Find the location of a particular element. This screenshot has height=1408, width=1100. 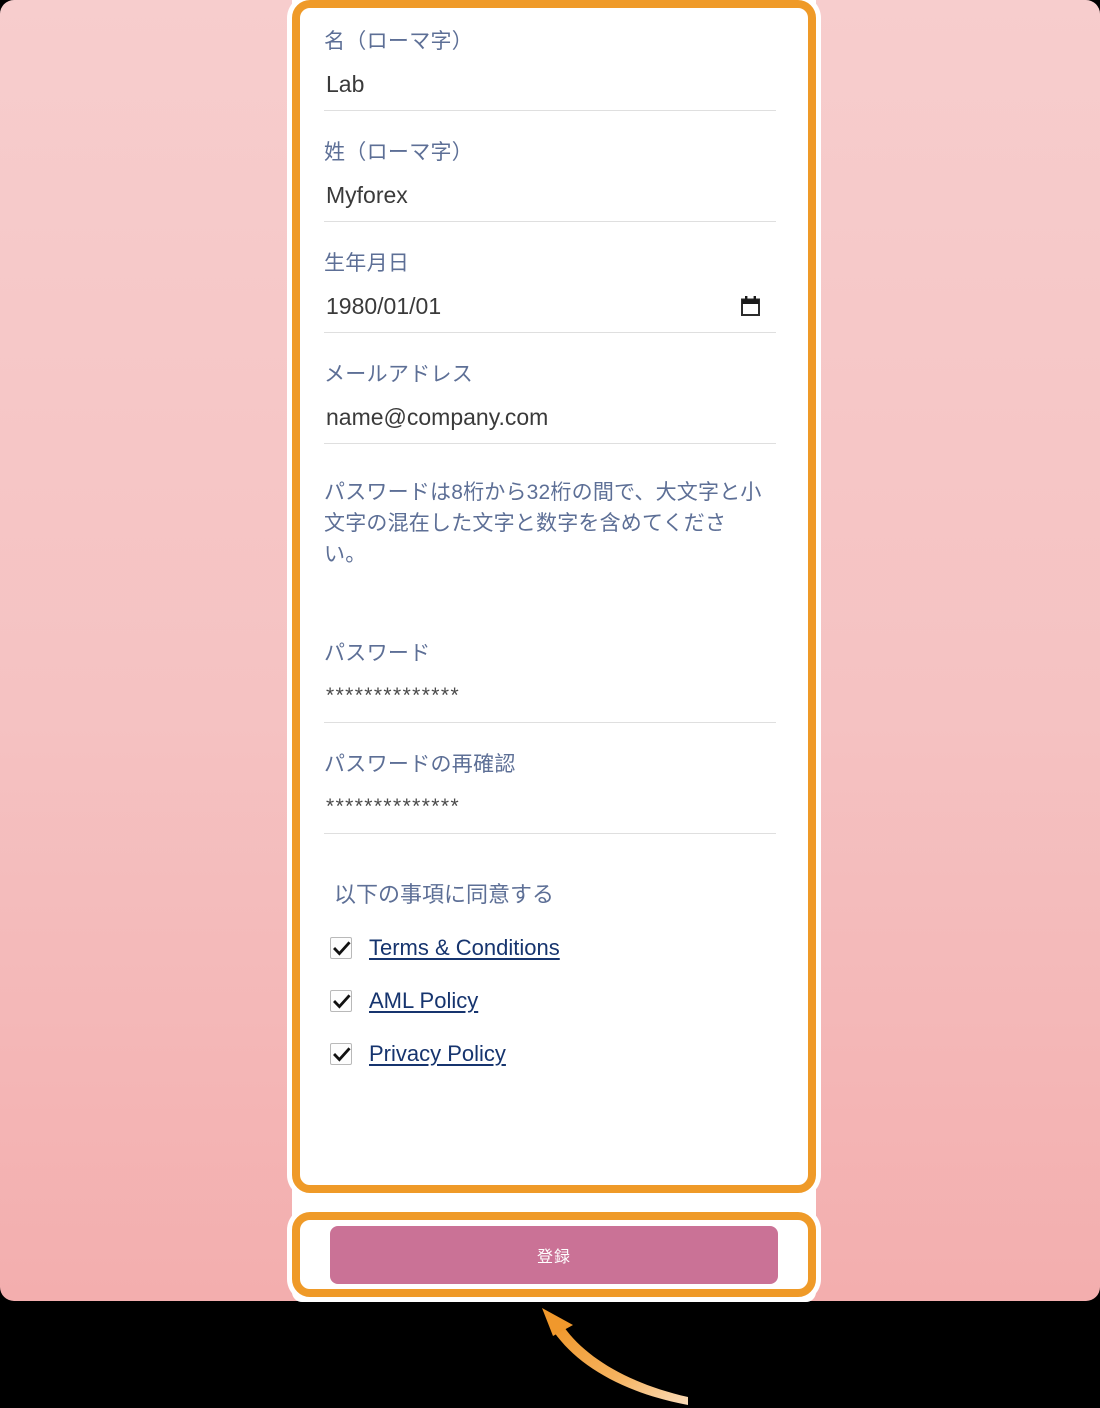

agreement-title: 以下の事項に同意する is located at coordinates (444, 894).